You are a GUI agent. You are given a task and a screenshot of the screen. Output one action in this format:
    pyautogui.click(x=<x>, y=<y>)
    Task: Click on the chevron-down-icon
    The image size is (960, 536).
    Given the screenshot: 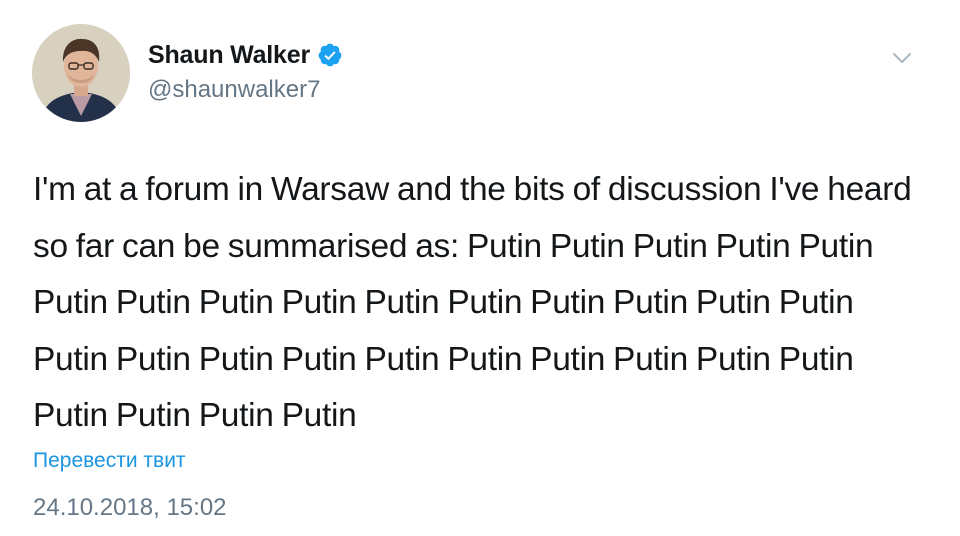 What is the action you would take?
    pyautogui.click(x=902, y=58)
    